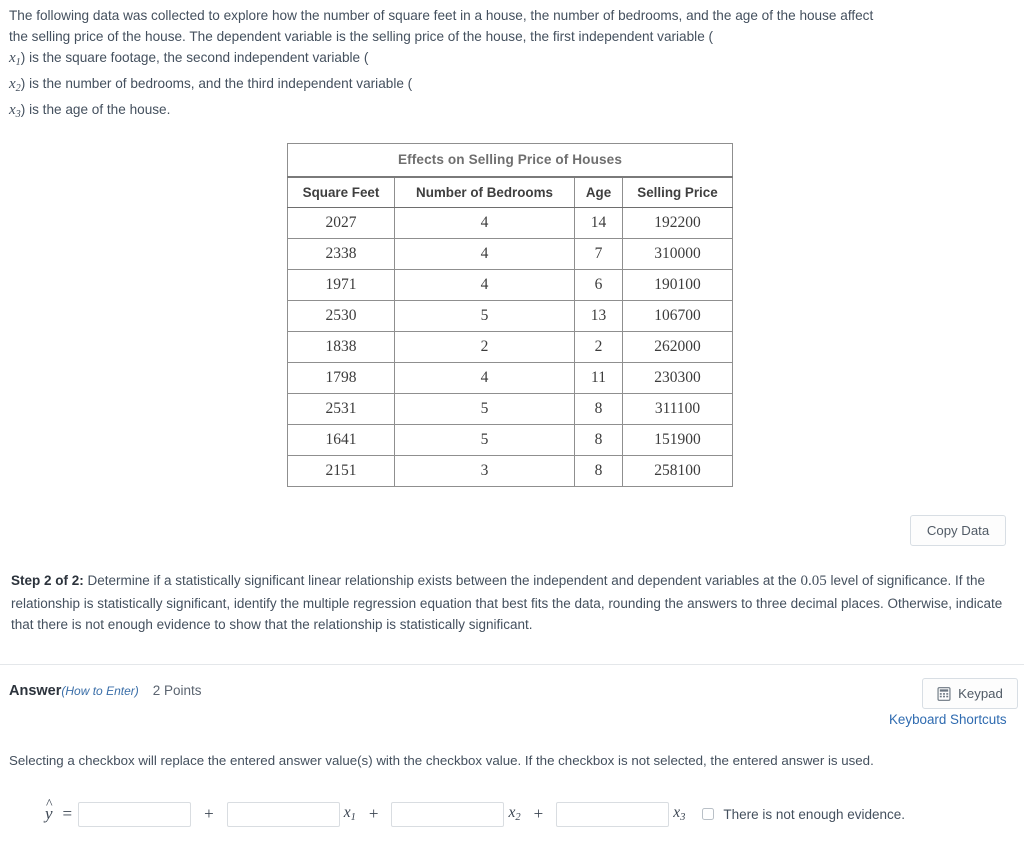  Describe the element at coordinates (598, 192) in the screenshot. I see `column-header-age: Age` at that location.